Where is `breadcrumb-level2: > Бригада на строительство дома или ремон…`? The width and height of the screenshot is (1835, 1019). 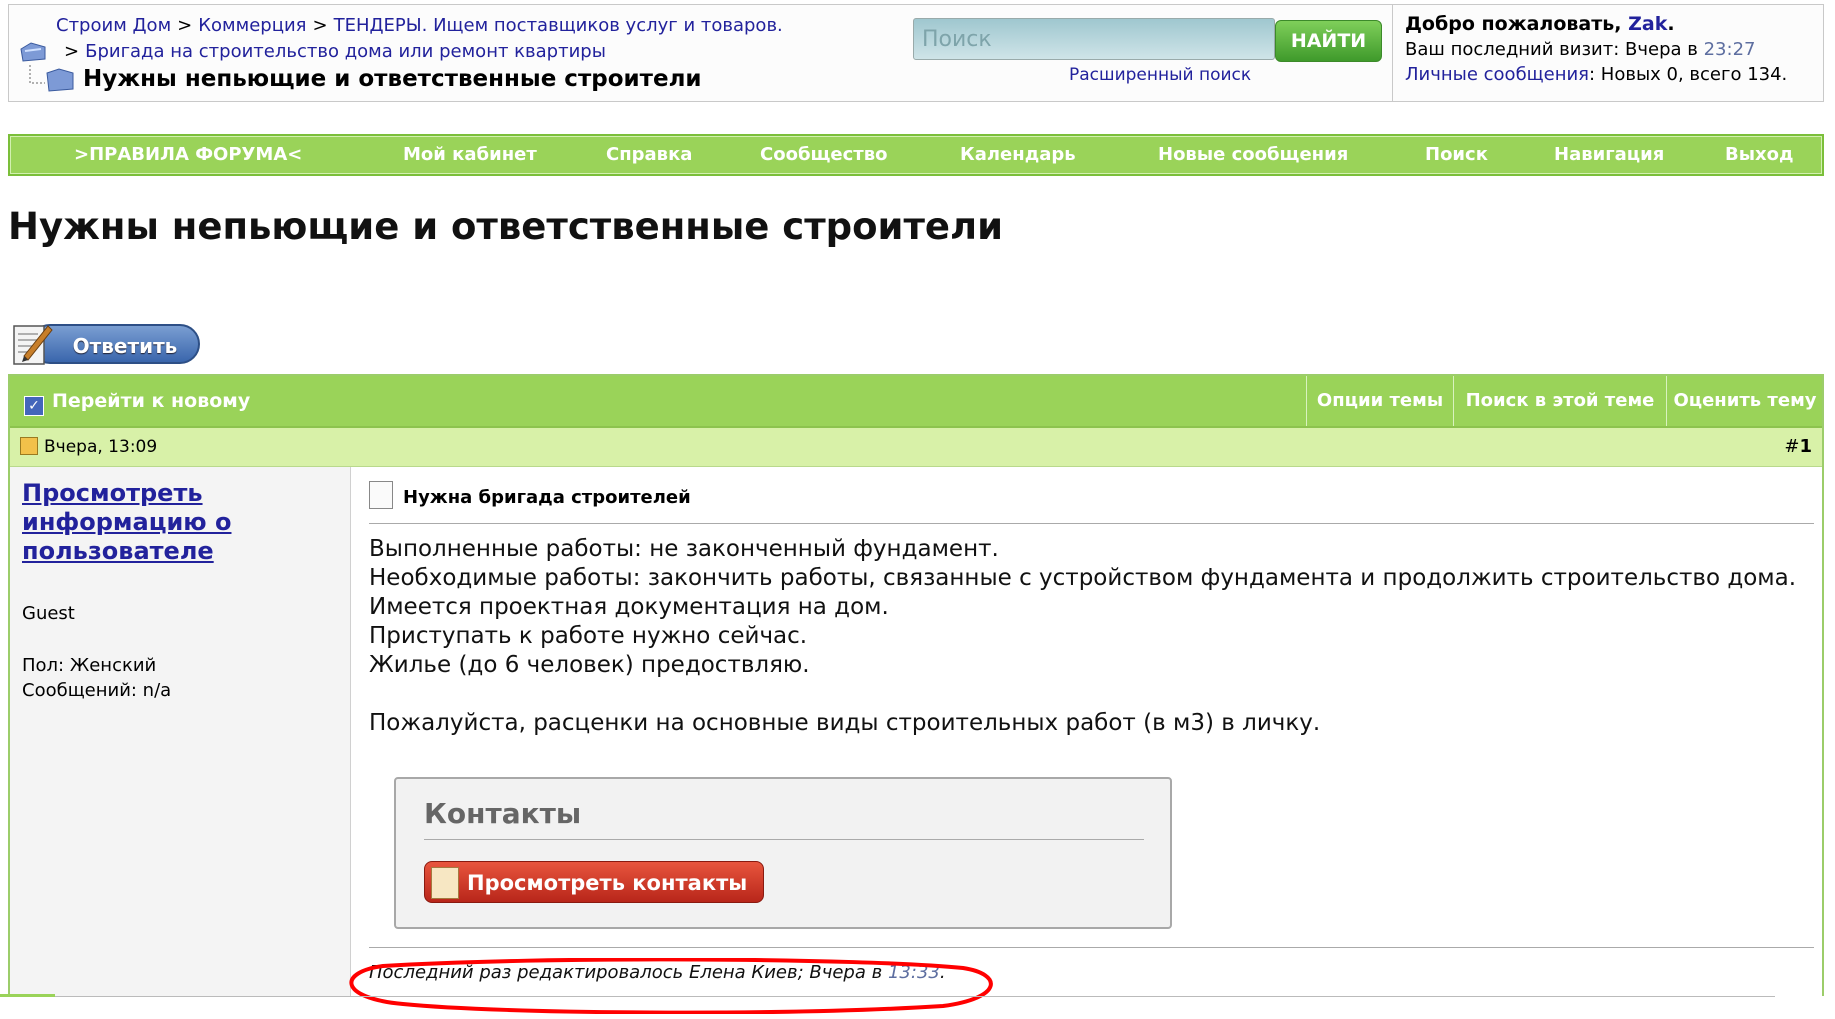
breadcrumb-level2: > Бригада на строительство дома или ремон… is located at coordinates (335, 51).